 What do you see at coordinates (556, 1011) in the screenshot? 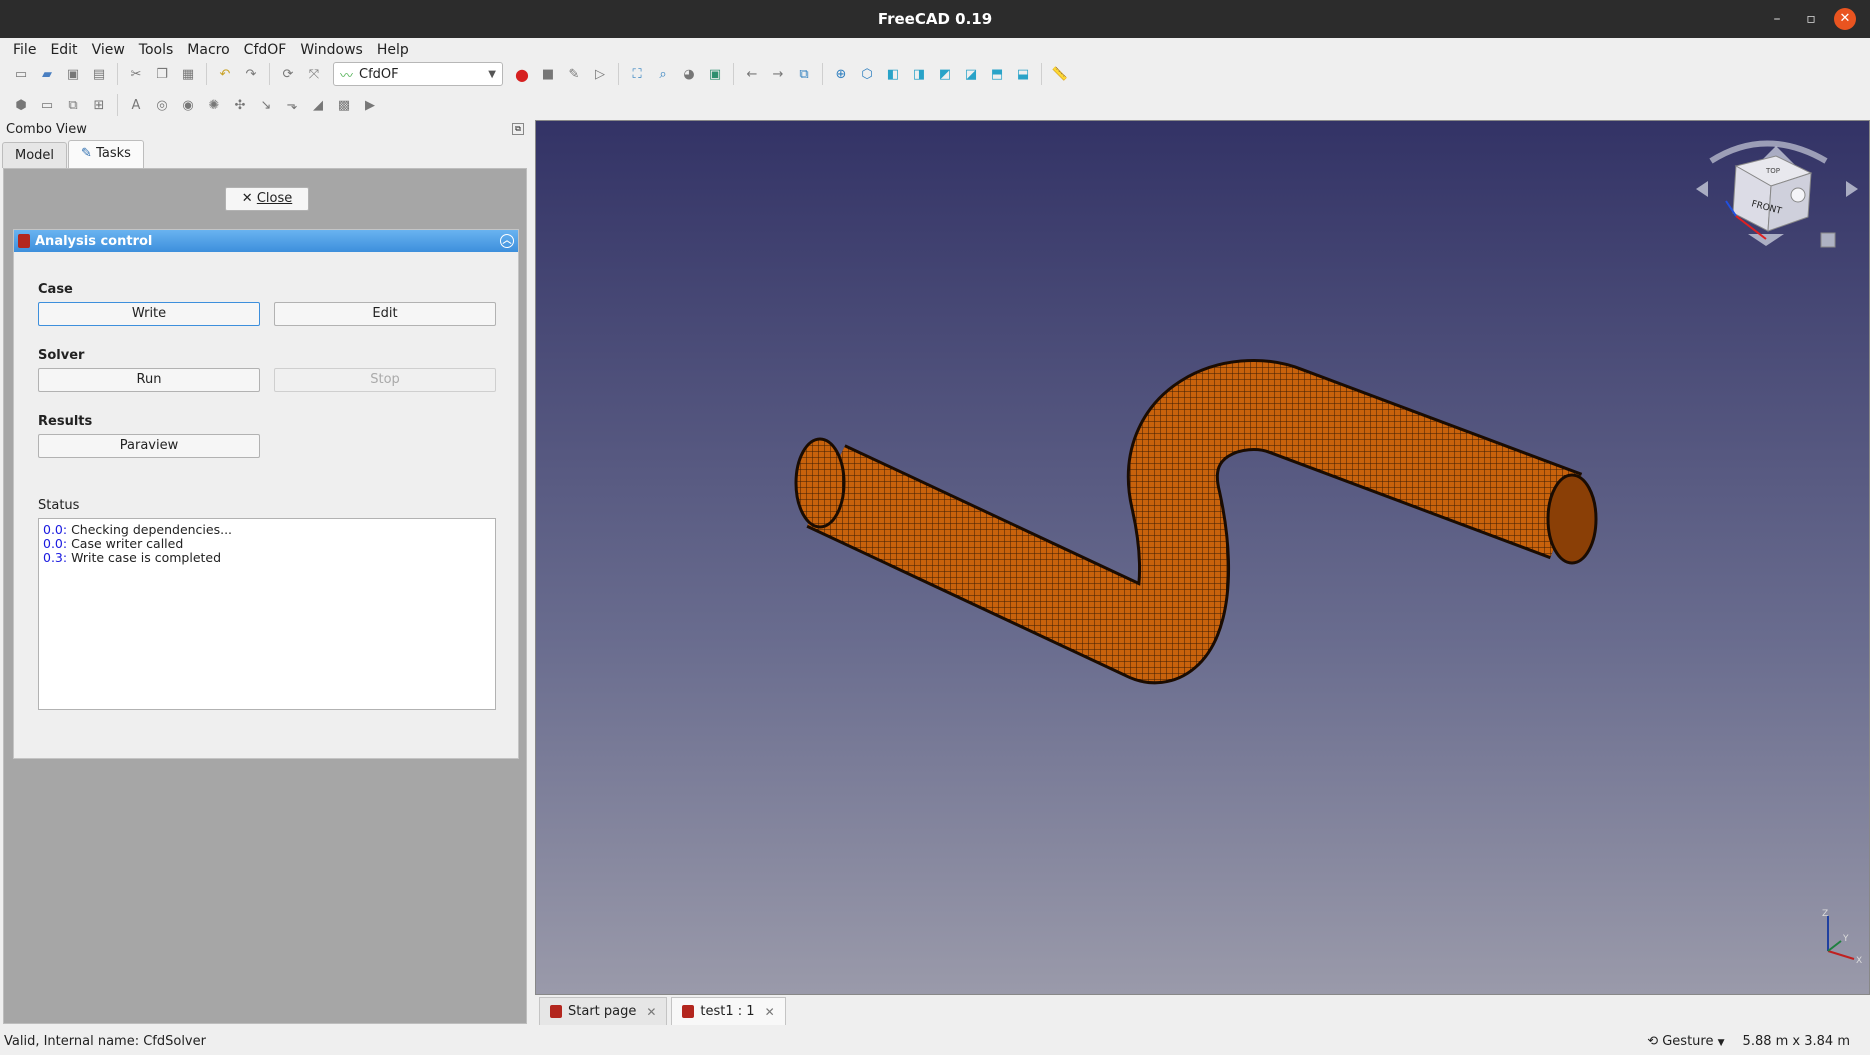
I see `freecad-logo-icon` at bounding box center [556, 1011].